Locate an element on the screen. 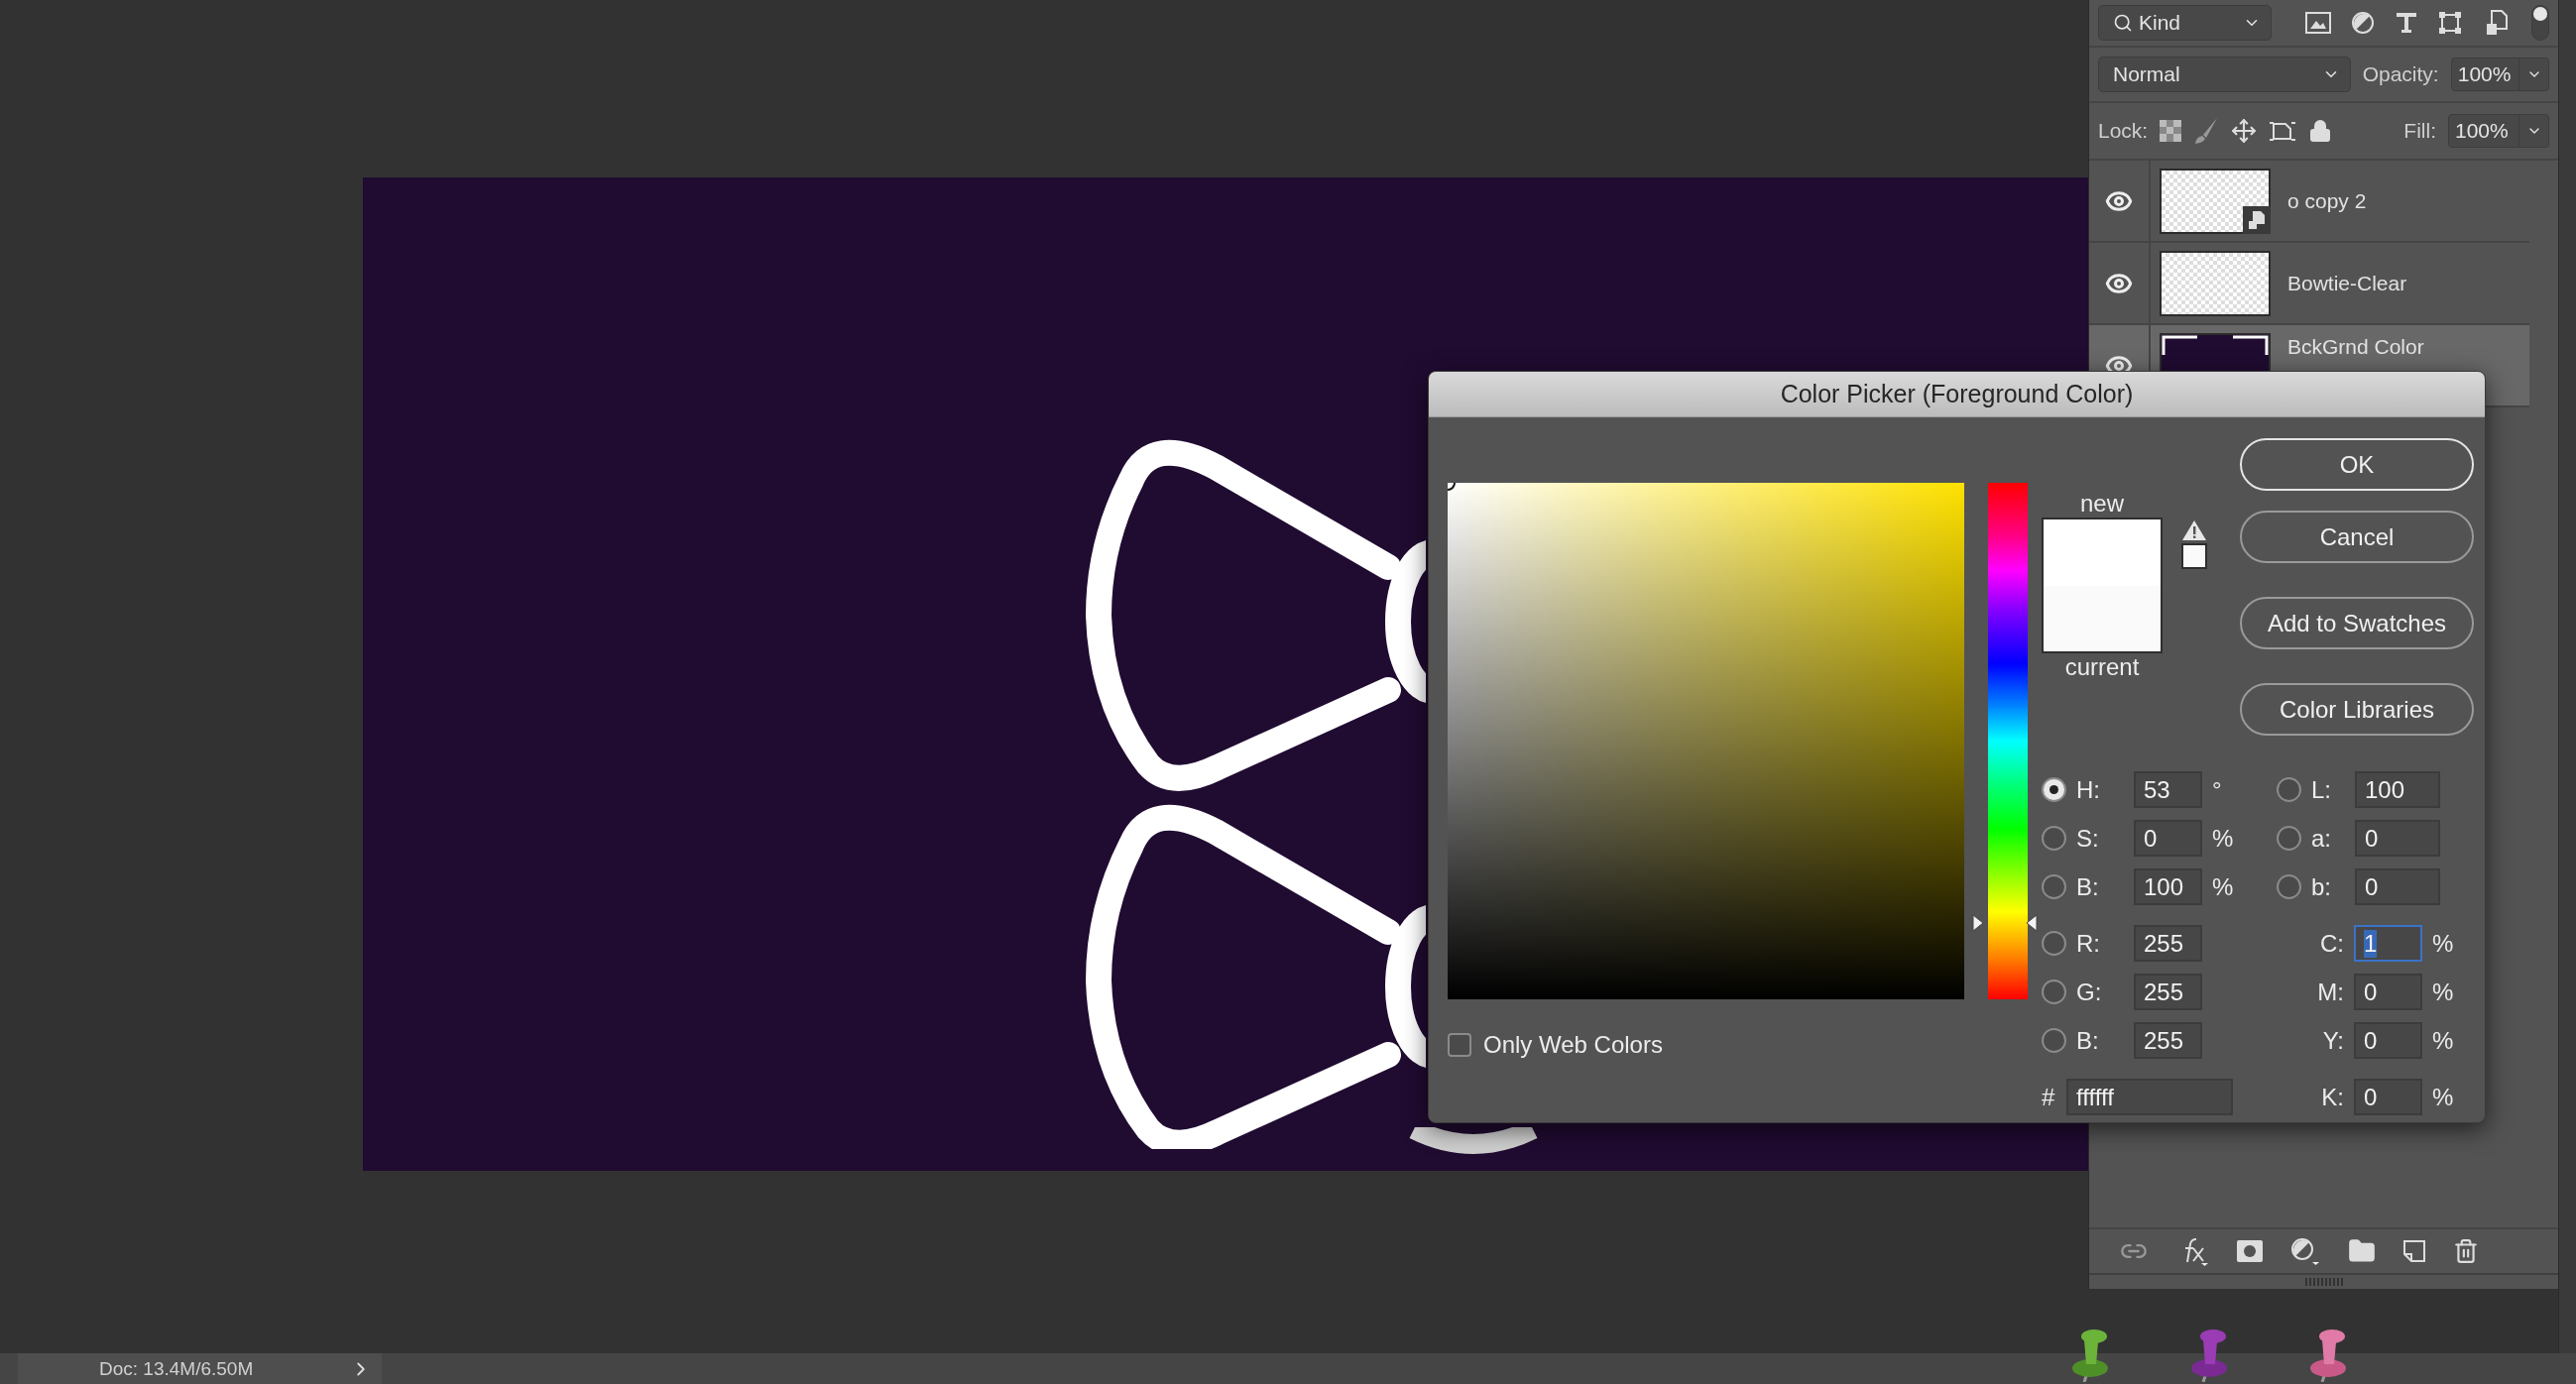  filter-dropdown: Kind is located at coordinates (2185, 23).